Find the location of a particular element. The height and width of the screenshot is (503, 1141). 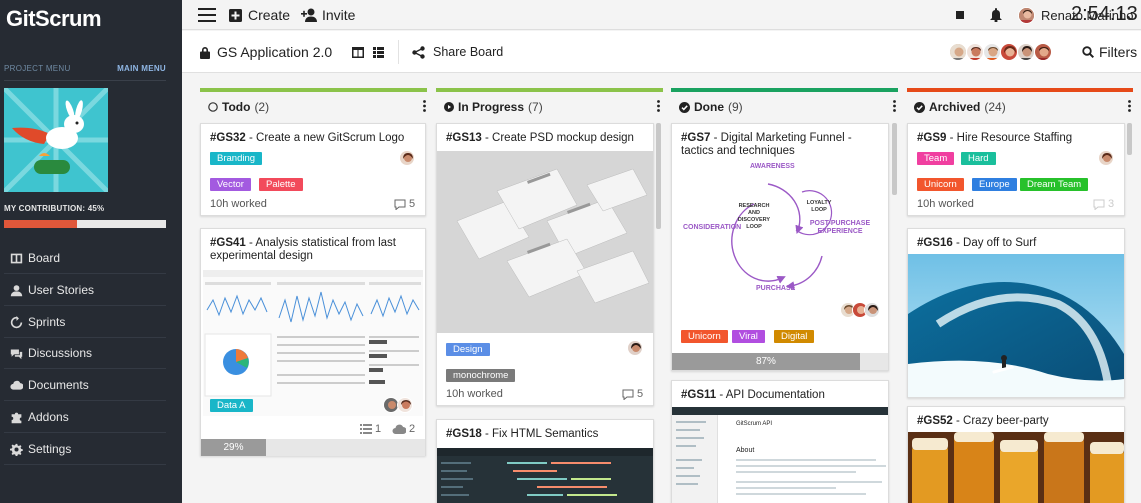

tag: Viral is located at coordinates (748, 336).